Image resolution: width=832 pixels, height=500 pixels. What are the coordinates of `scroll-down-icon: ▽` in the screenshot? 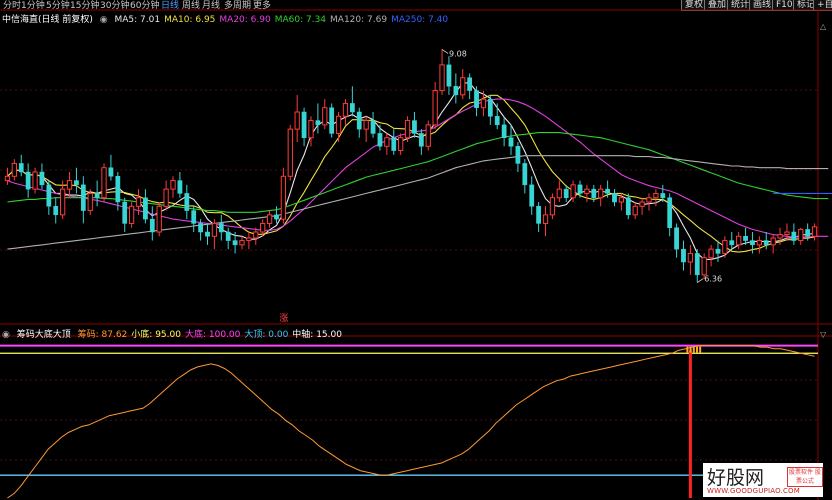 It's located at (823, 334).